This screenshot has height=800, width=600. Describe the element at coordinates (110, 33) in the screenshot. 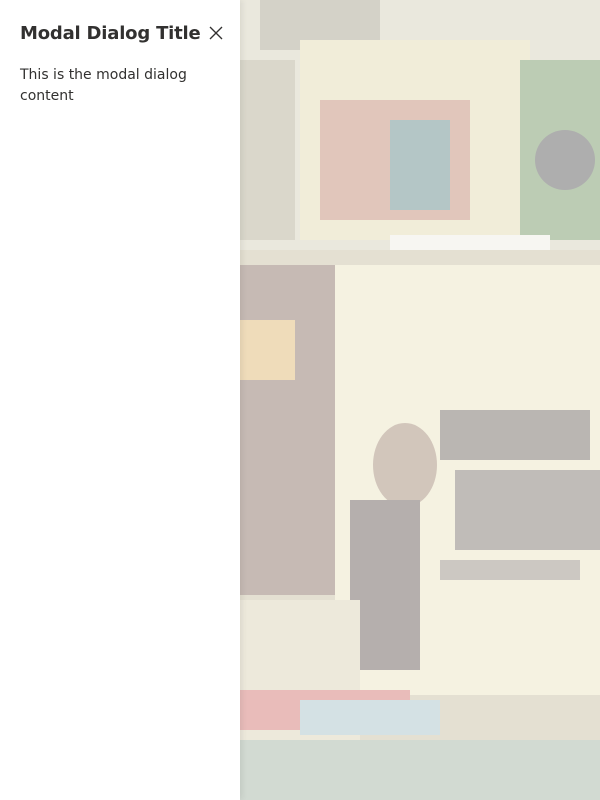

I see `modal-title: Modal Dialog Title` at that location.